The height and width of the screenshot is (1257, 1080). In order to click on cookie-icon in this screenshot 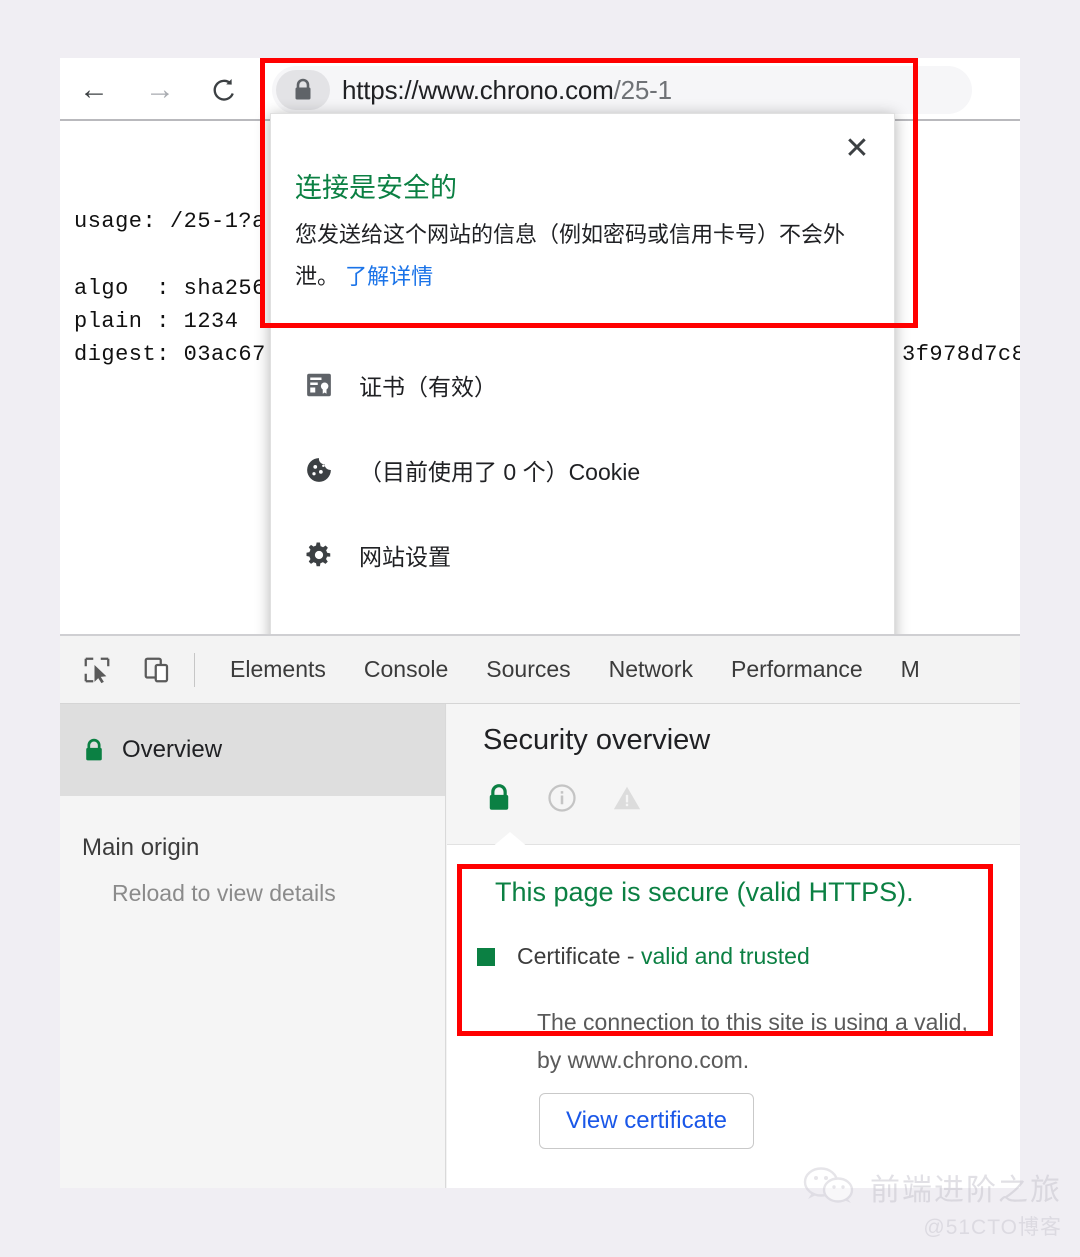, I will do `click(319, 470)`.